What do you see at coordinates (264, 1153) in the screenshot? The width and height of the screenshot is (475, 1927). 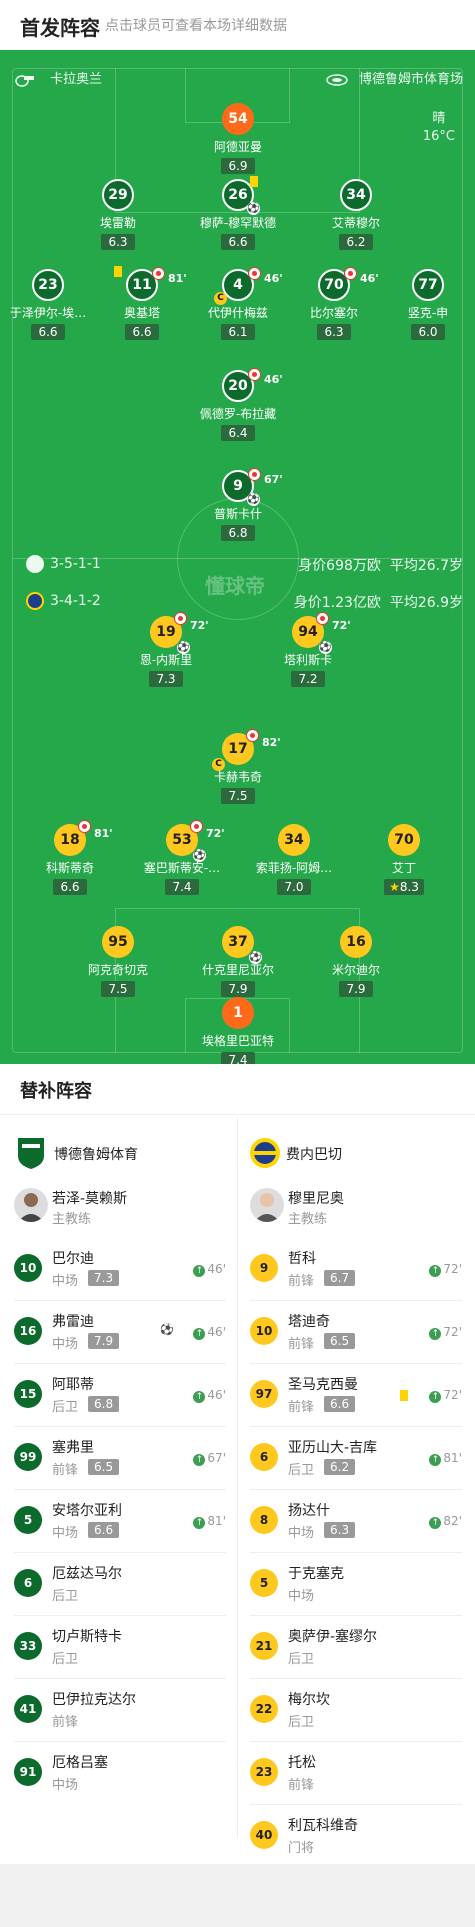 I see `away-team-logo-icon` at bounding box center [264, 1153].